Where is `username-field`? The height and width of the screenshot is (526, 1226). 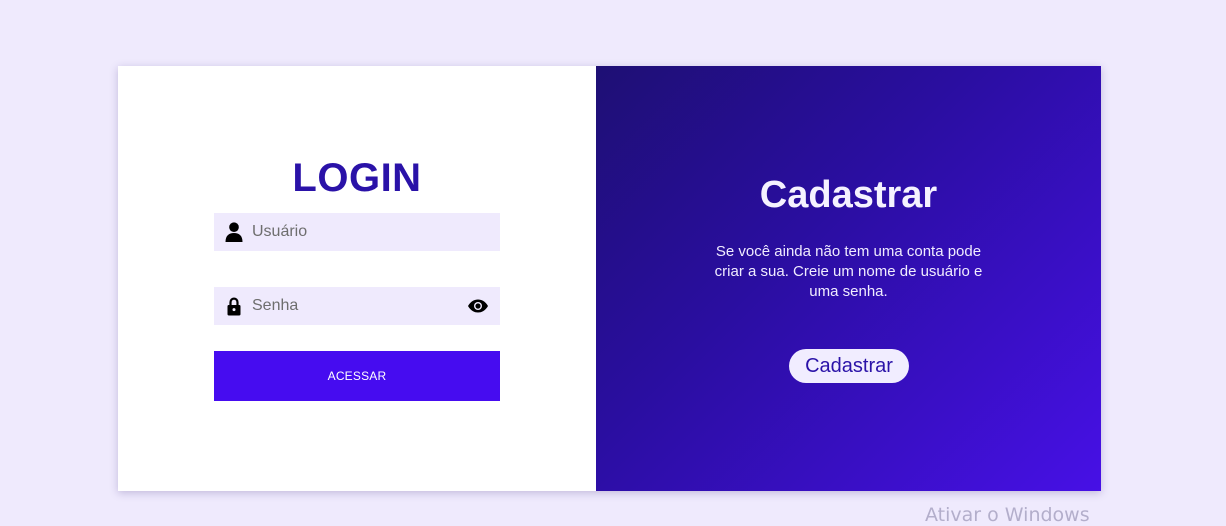 username-field is located at coordinates (357, 232).